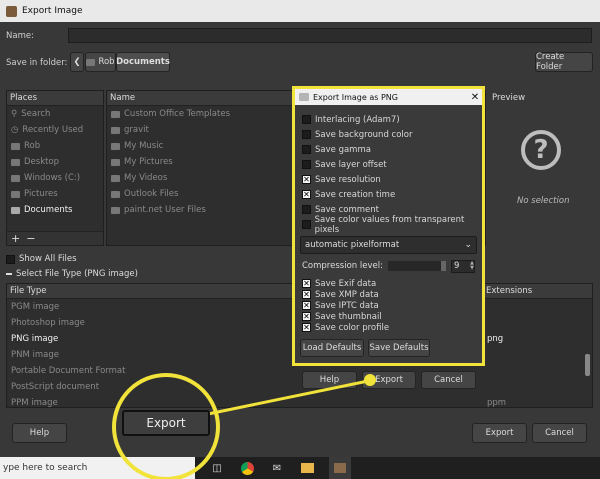 The width and height of the screenshot is (600, 479). What do you see at coordinates (389, 380) in the screenshot?
I see `dialog-export-label: Export` at bounding box center [389, 380].